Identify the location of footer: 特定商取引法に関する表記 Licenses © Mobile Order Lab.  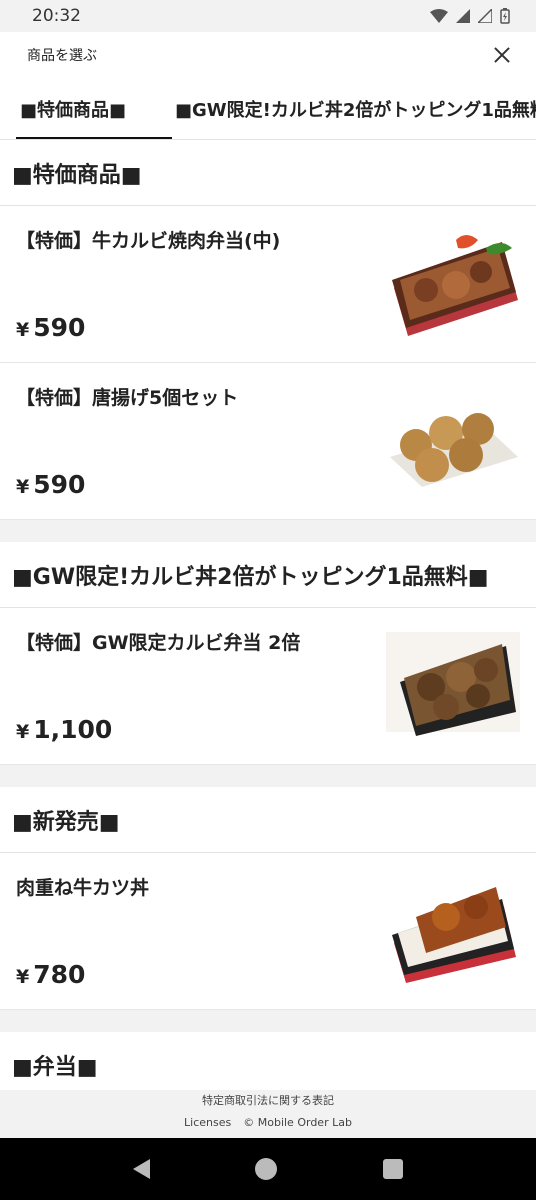
(268, 1114).